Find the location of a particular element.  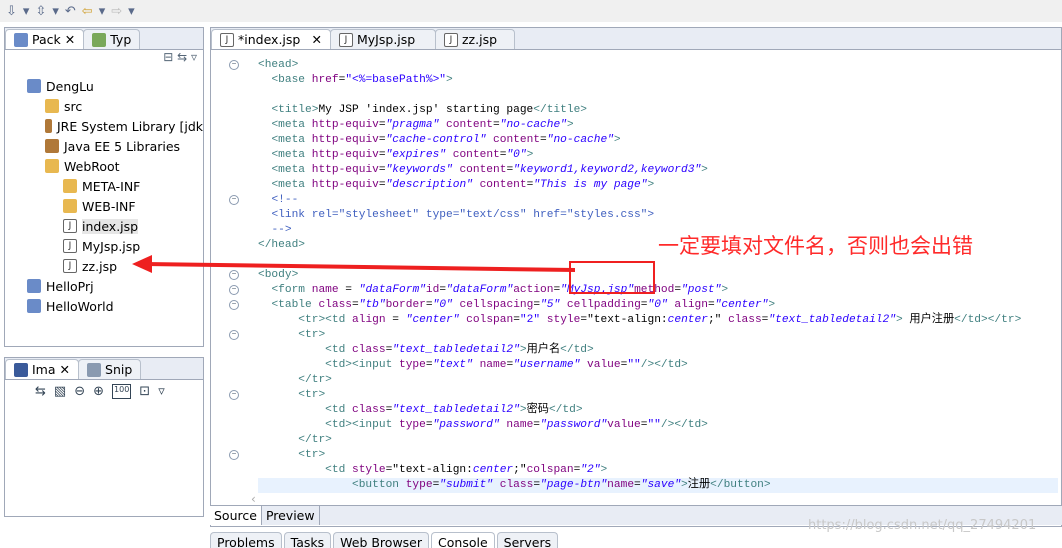

watermark: https://blog.csdn.net/qq_27494201 is located at coordinates (922, 525).